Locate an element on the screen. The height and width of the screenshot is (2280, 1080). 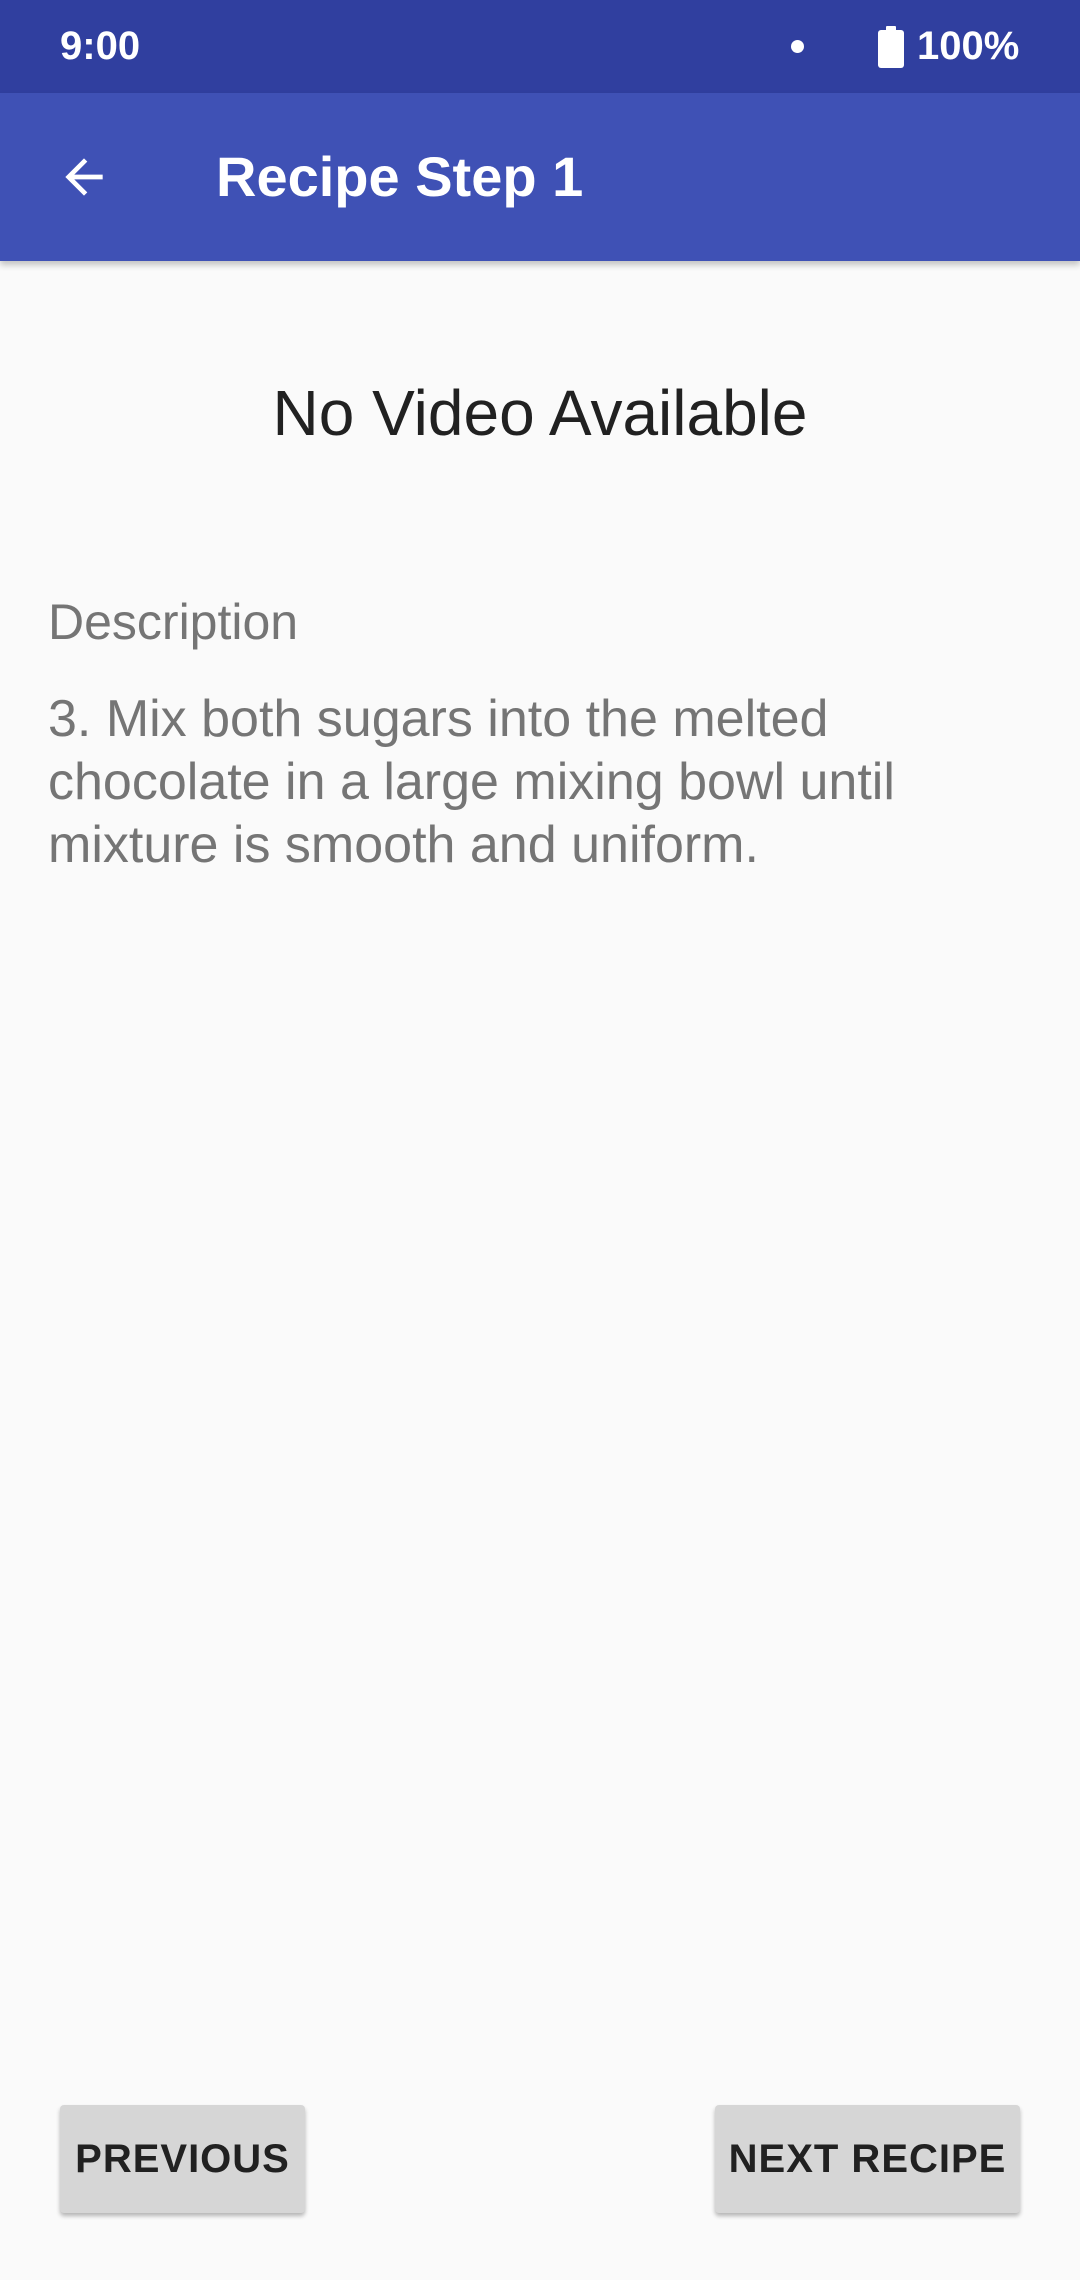
no-video-text: No Video Available is located at coordinates (540, 413).